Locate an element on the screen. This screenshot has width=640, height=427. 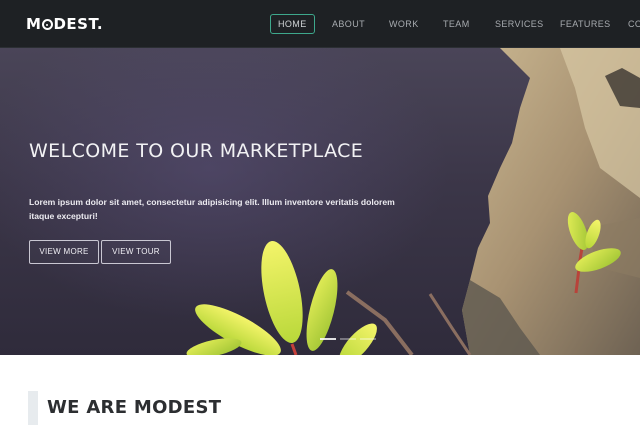
modest-logo: M DEST. is located at coordinates (64, 24).